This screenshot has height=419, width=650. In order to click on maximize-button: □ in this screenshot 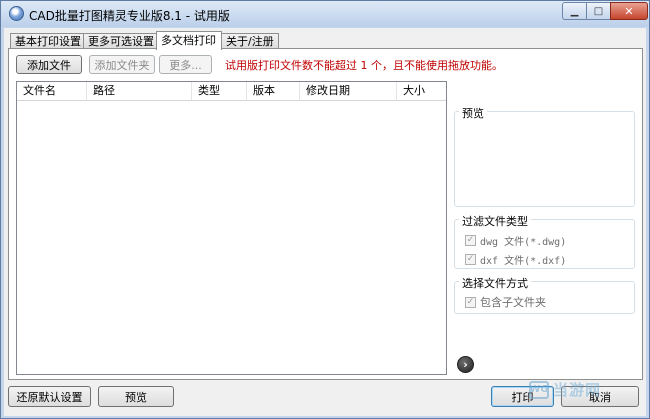, I will do `click(598, 11)`.